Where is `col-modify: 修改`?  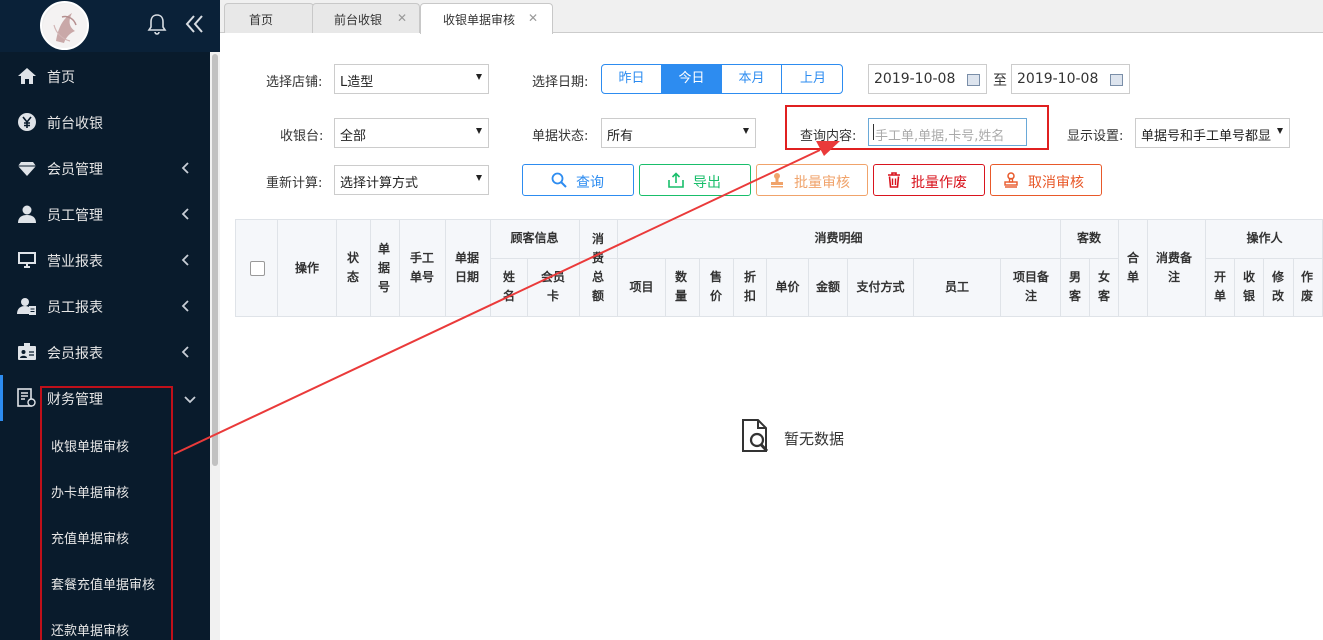 col-modify: 修改 is located at coordinates (1277, 286).